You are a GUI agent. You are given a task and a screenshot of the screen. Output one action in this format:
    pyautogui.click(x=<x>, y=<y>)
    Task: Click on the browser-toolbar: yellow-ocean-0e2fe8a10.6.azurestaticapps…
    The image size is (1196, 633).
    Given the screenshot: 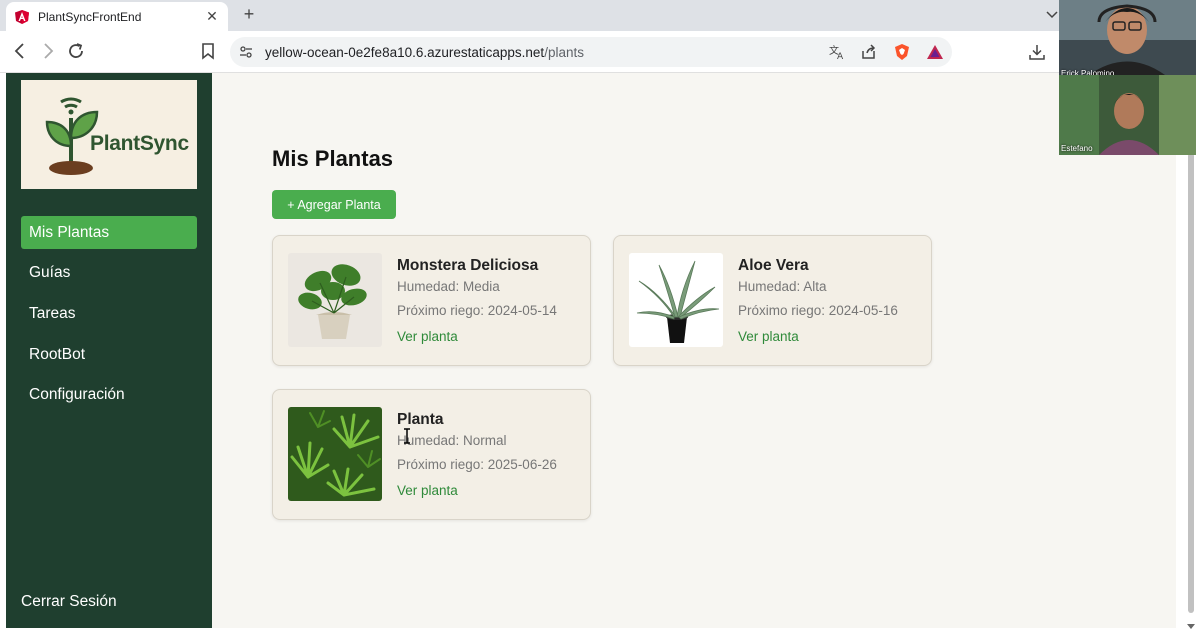 What is the action you would take?
    pyautogui.click(x=598, y=52)
    